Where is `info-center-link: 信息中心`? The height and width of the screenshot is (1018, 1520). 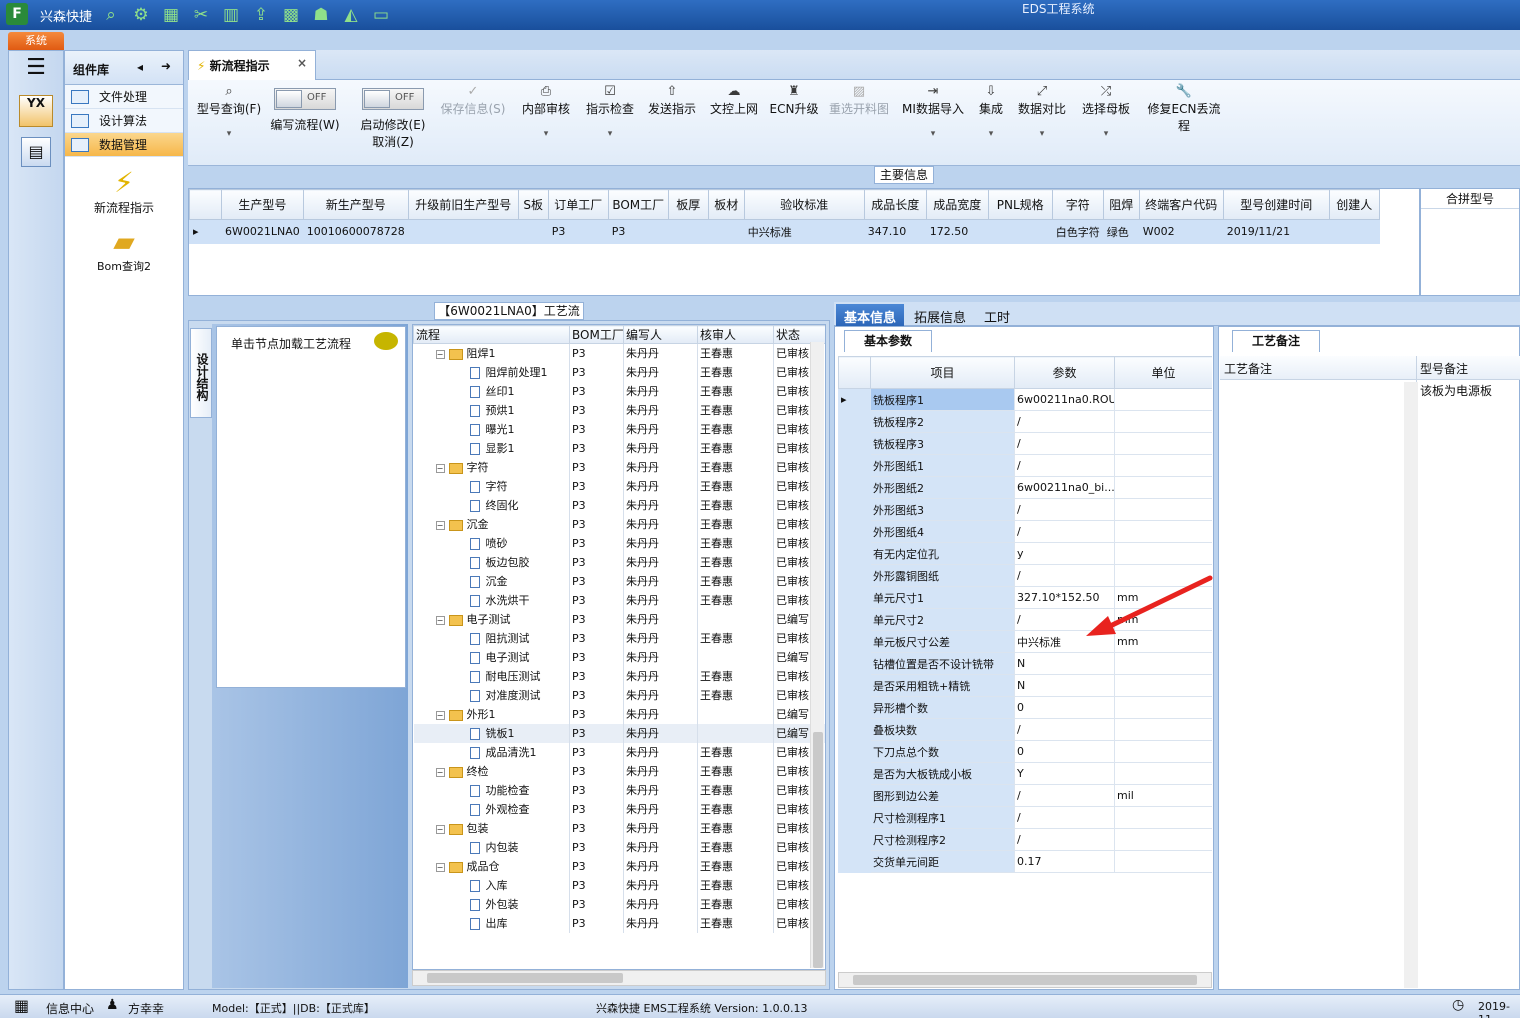 info-center-link: 信息中心 is located at coordinates (70, 1008).